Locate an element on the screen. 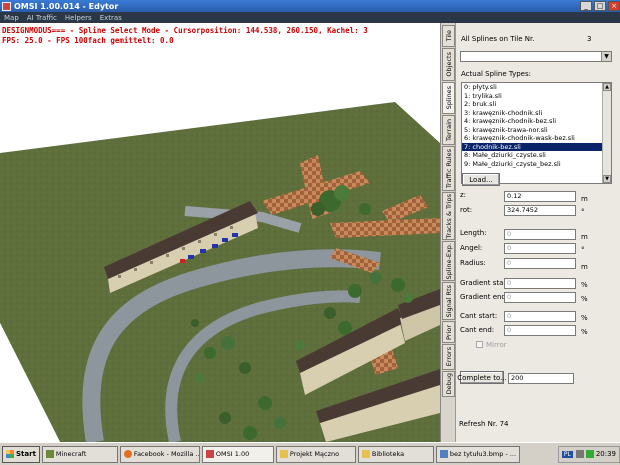 The height and width of the screenshot is (465, 620). z-field: 0.12 is located at coordinates (540, 196).